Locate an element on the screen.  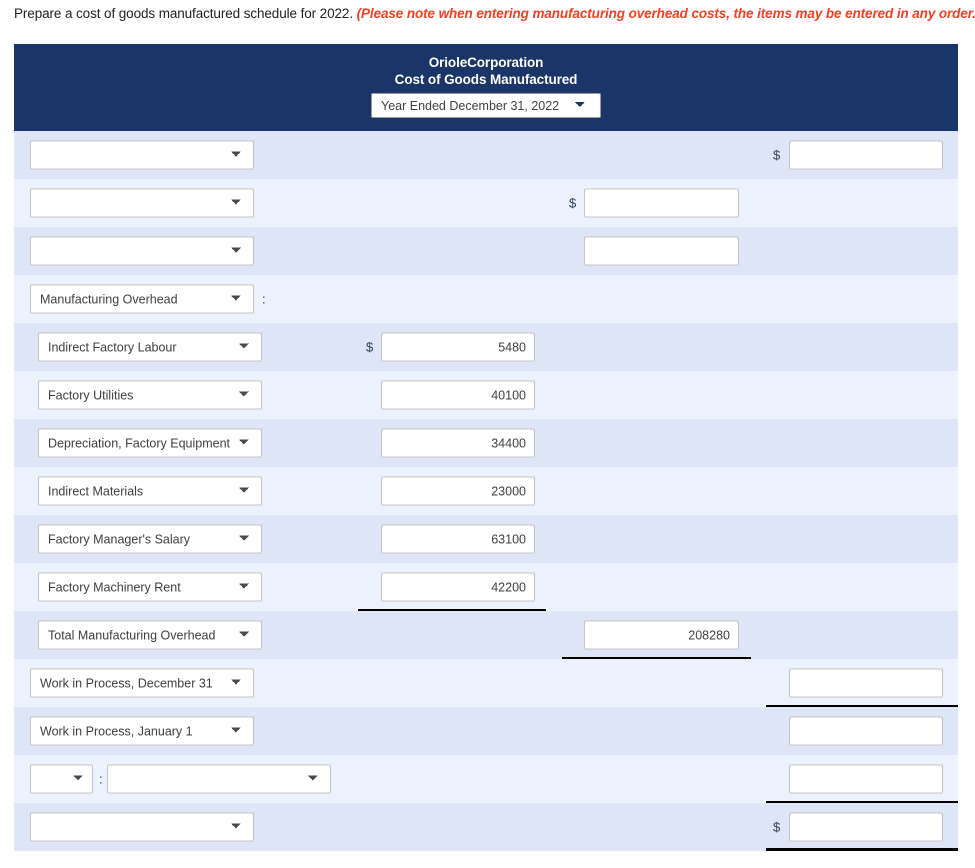
row-account-select: Factory Manager's Salary is located at coordinates (150, 539).